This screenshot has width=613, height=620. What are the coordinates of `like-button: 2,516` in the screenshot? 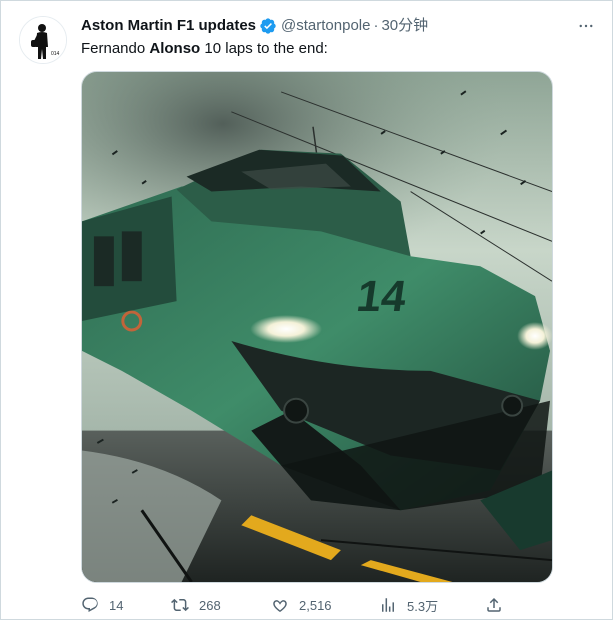 It's located at (301, 605).